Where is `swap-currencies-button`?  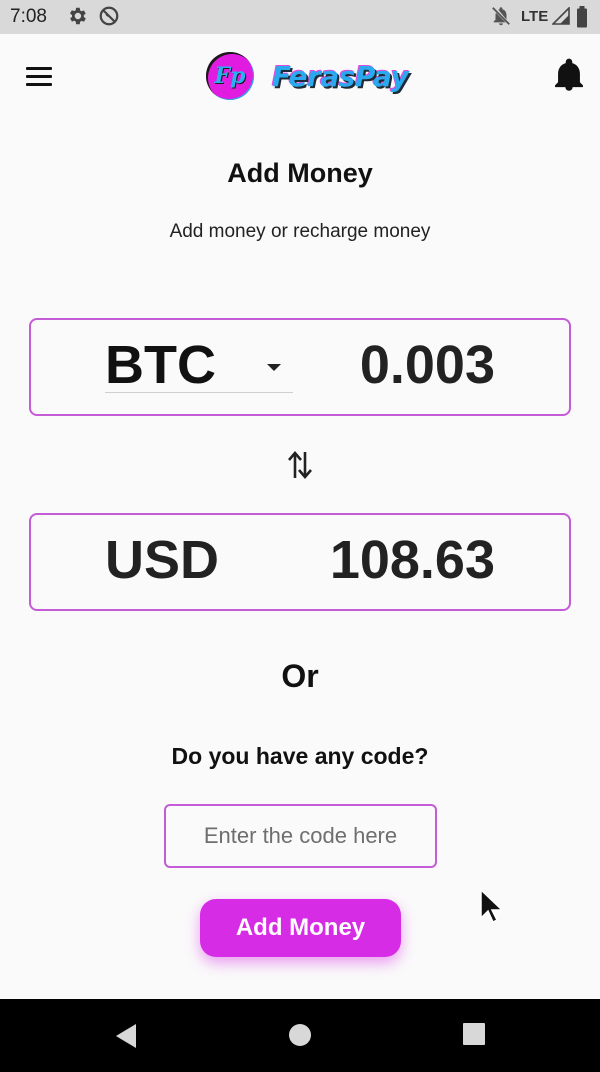 swap-currencies-button is located at coordinates (300, 465).